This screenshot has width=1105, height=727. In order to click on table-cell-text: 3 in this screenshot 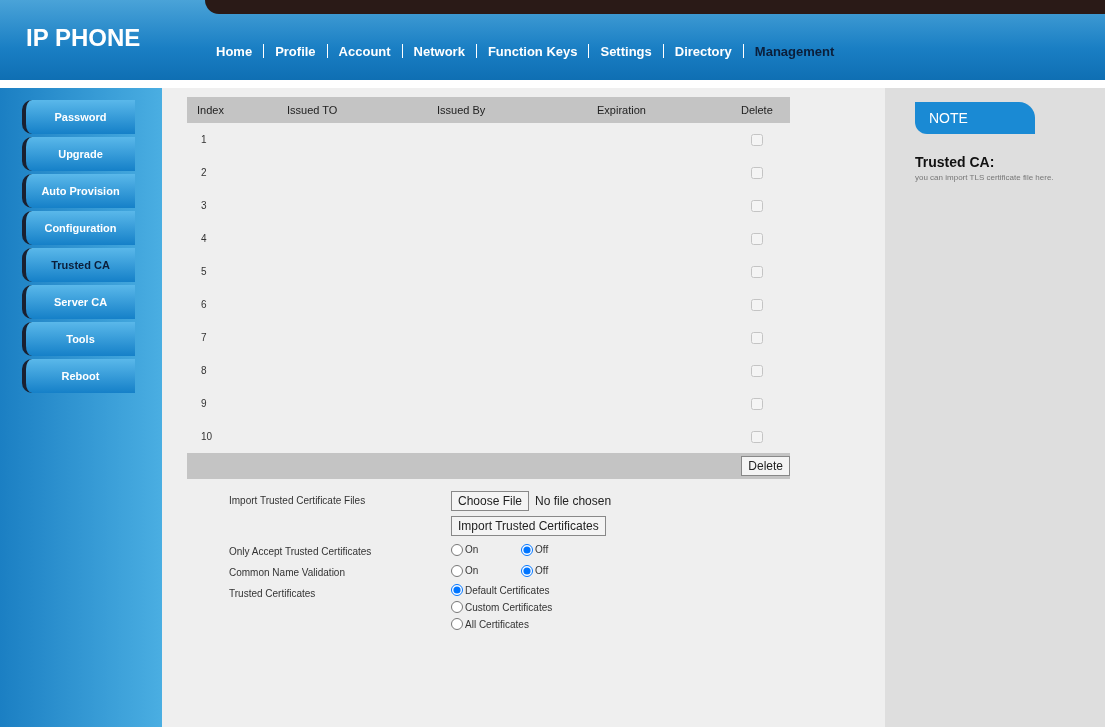, I will do `click(204, 205)`.